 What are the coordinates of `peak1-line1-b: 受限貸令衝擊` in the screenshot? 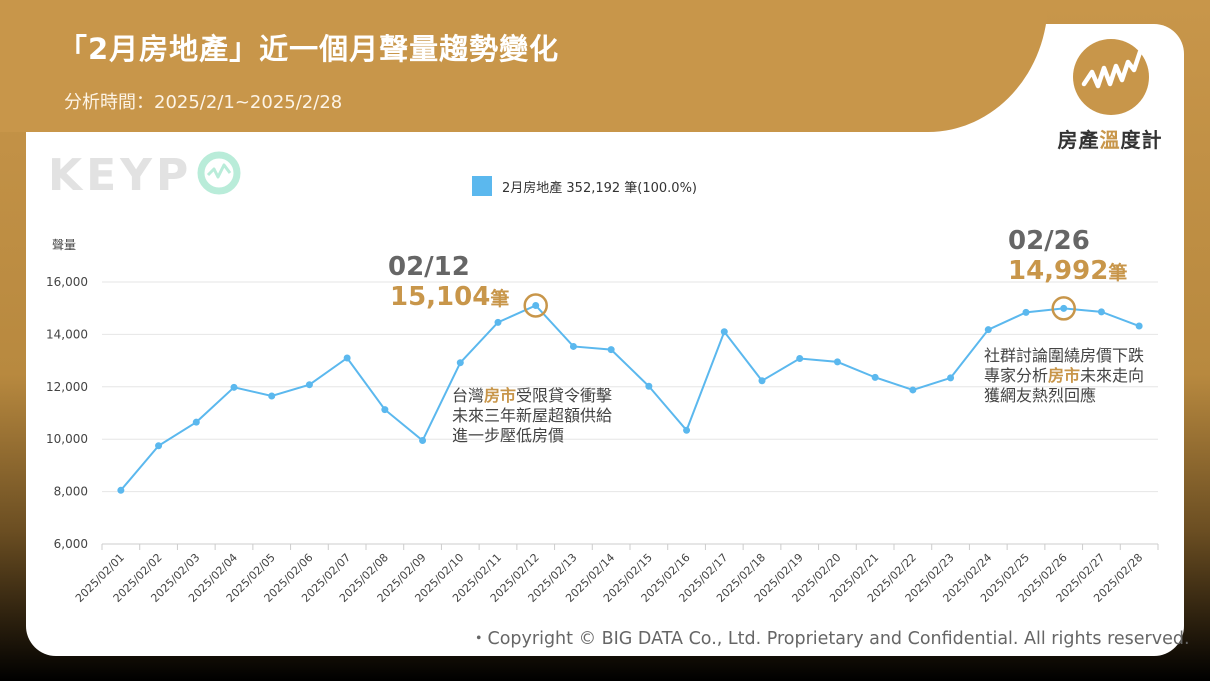 It's located at (564, 395).